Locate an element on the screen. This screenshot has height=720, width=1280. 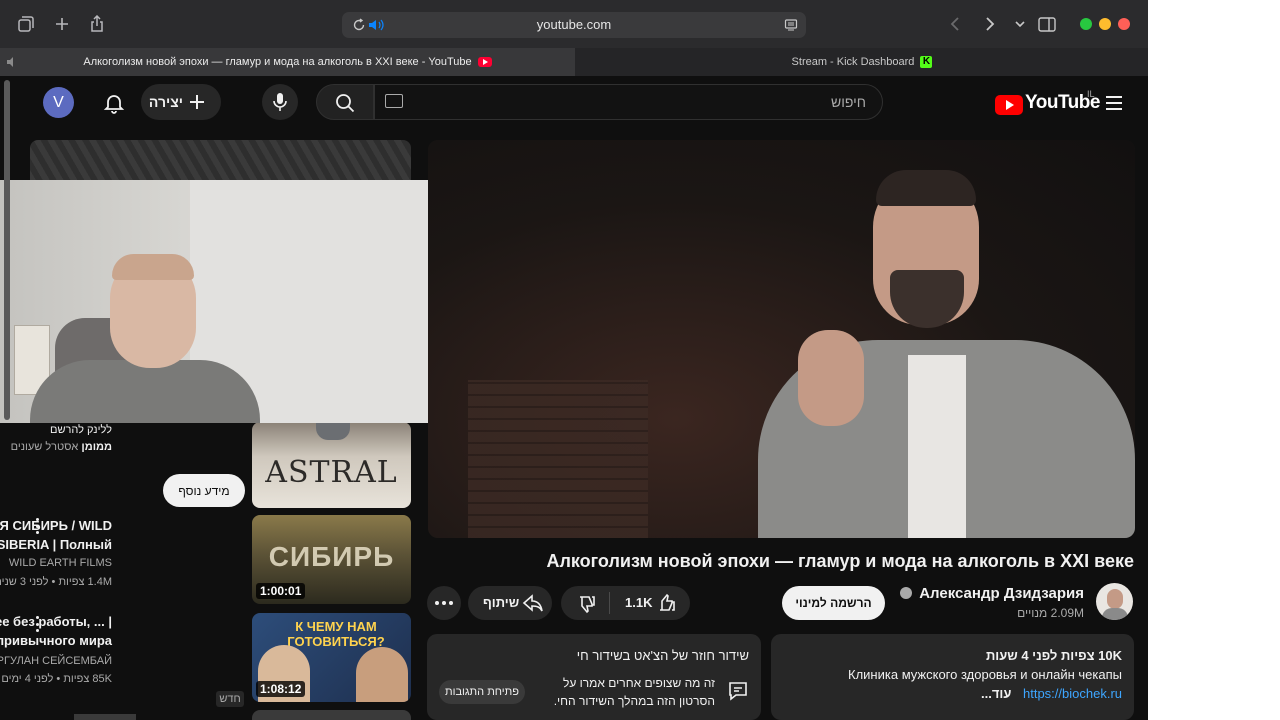
brick-wall is located at coordinates (558, 459).